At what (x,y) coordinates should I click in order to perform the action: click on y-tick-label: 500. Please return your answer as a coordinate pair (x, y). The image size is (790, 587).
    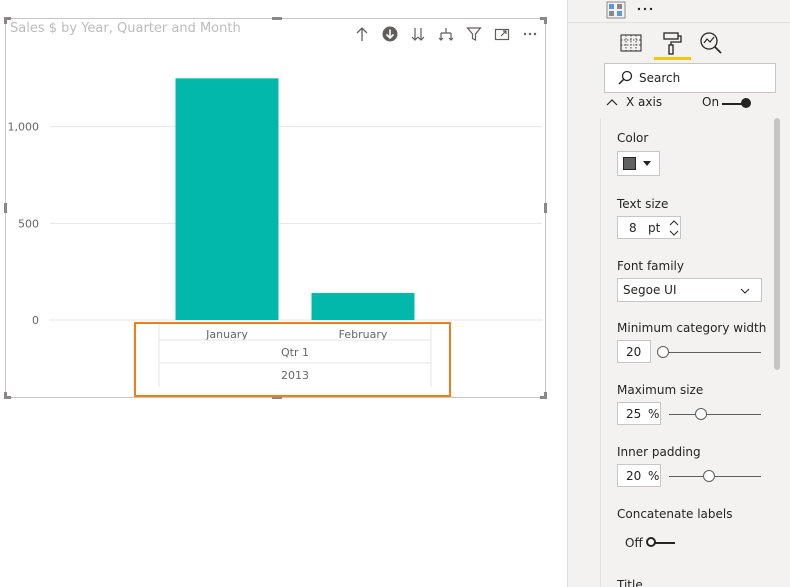
    Looking at the image, I should click on (28, 223).